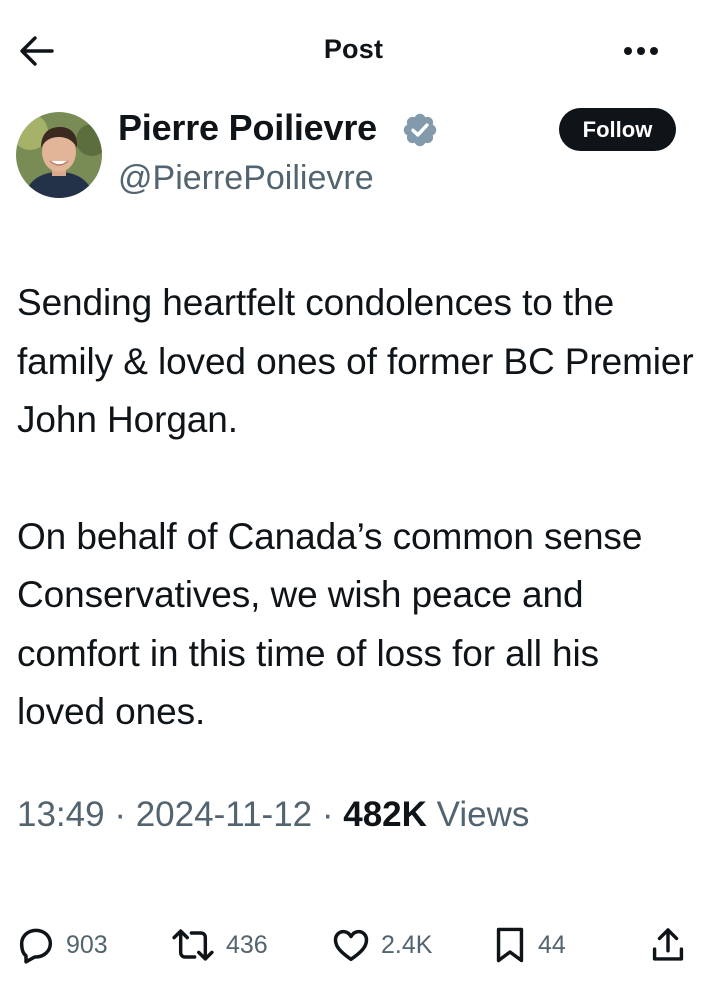 Image resolution: width=707 pixels, height=1000 pixels. I want to click on action-bar: 903 436 2.4K 44, so click(353, 945).